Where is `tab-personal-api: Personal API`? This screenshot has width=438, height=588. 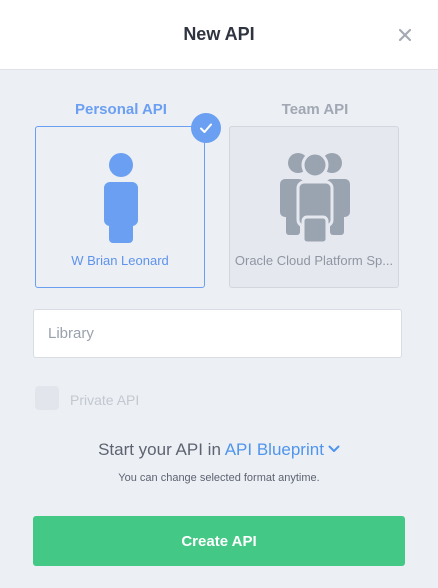
tab-personal-api: Personal API is located at coordinates (121, 109).